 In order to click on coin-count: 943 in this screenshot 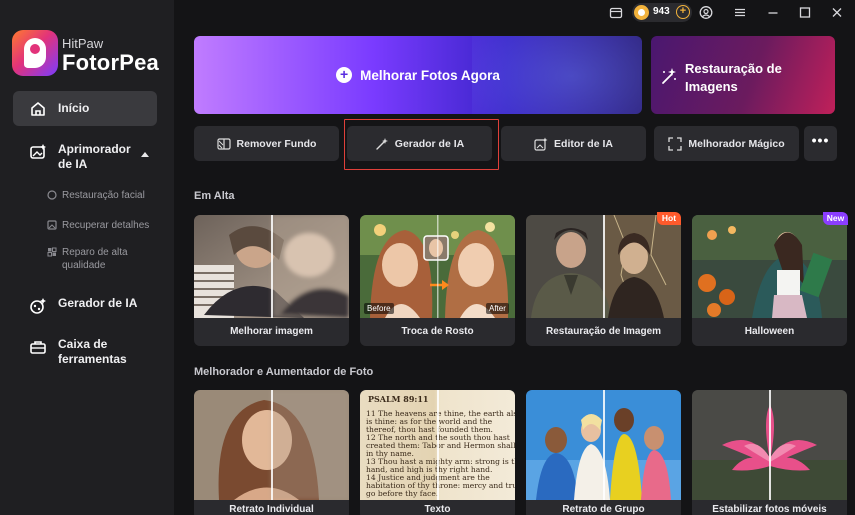, I will do `click(661, 11)`.